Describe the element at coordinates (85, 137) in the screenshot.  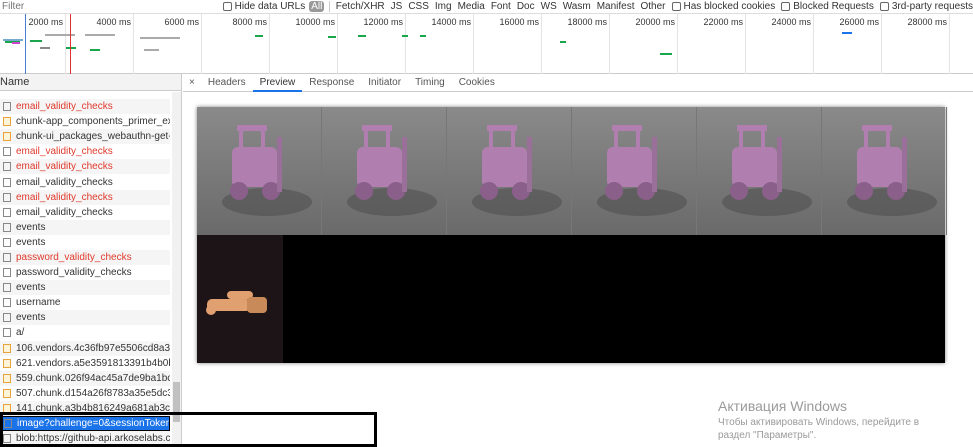
I see `request-row: chunk-ui_packages_webauthn-get-eleme` at that location.